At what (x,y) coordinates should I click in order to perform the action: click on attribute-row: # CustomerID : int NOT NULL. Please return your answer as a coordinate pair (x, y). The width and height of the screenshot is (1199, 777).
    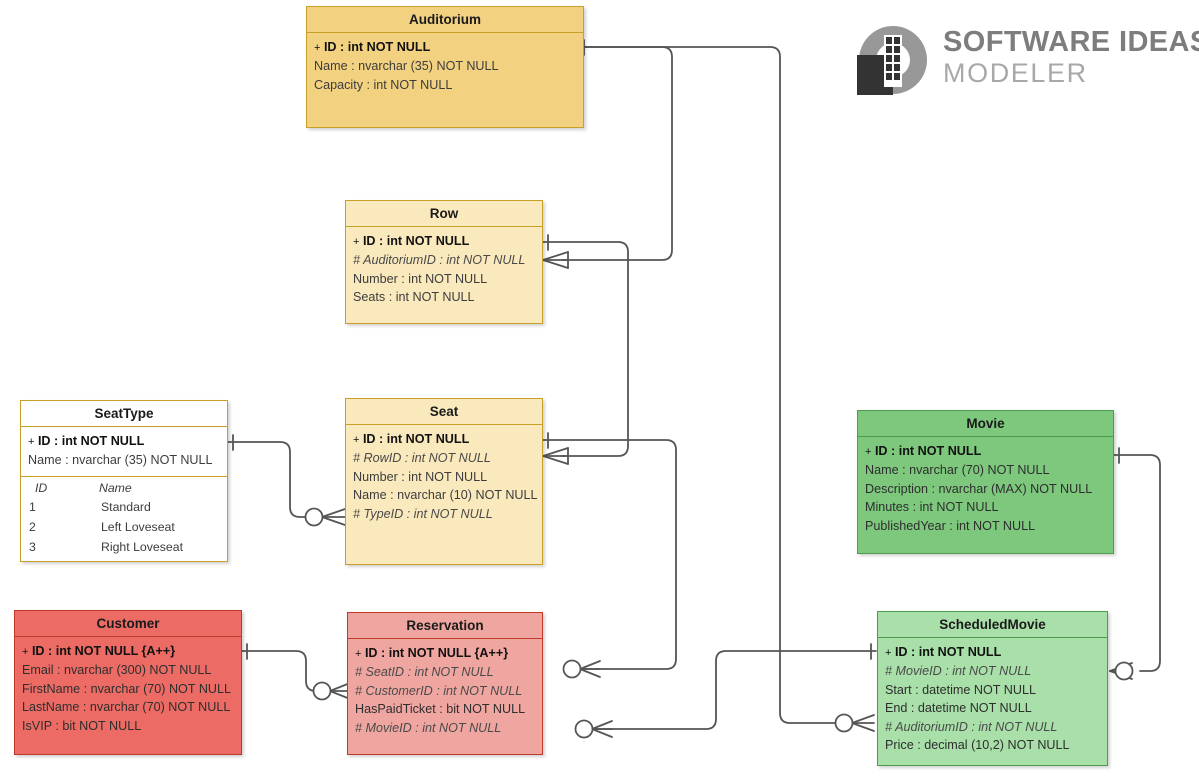
    Looking at the image, I should click on (445, 691).